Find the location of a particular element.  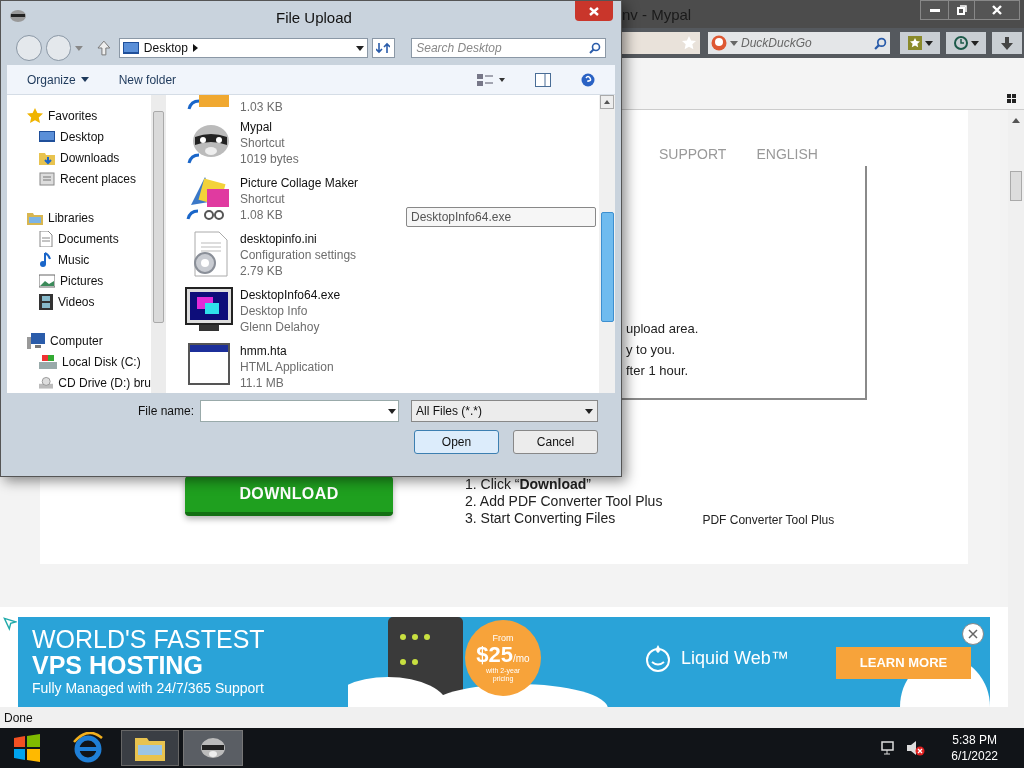

help-icon is located at coordinates (588, 79).